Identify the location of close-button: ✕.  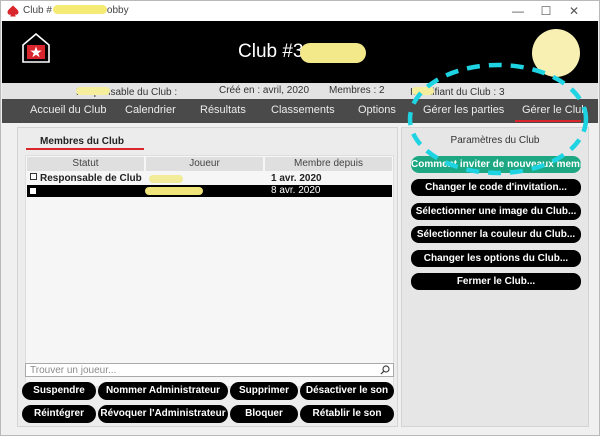
(574, 11).